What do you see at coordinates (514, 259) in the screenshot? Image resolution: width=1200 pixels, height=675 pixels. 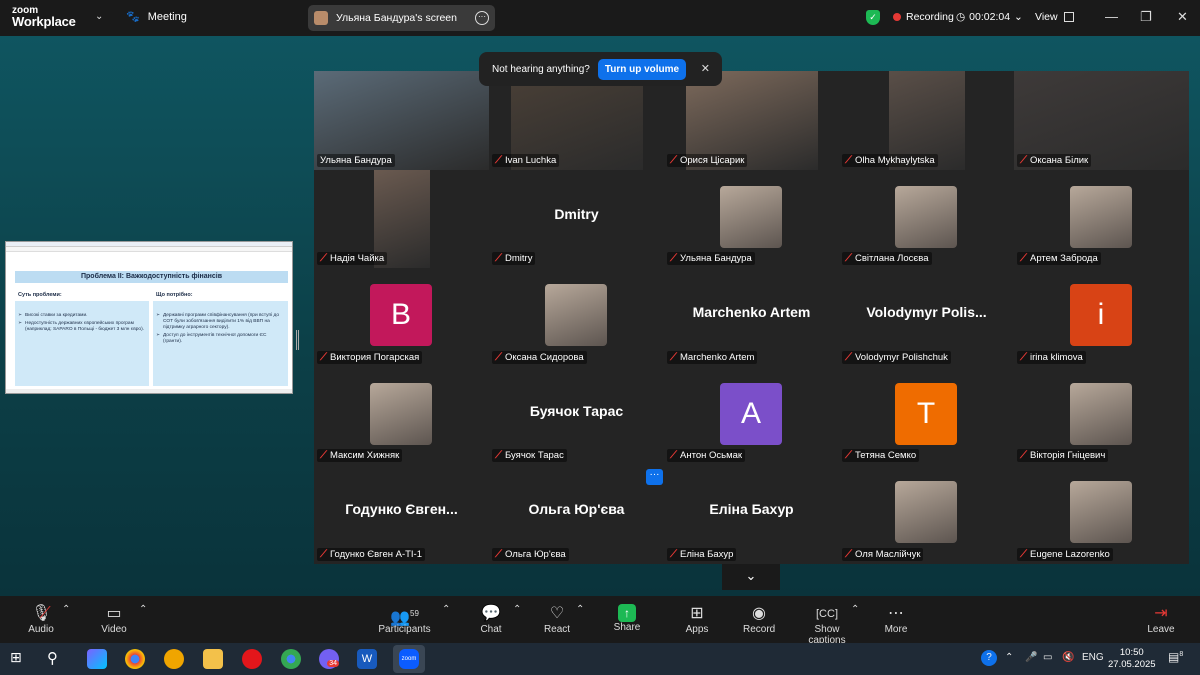 I see `participant-name-label: ⟋ Dmitry` at bounding box center [514, 259].